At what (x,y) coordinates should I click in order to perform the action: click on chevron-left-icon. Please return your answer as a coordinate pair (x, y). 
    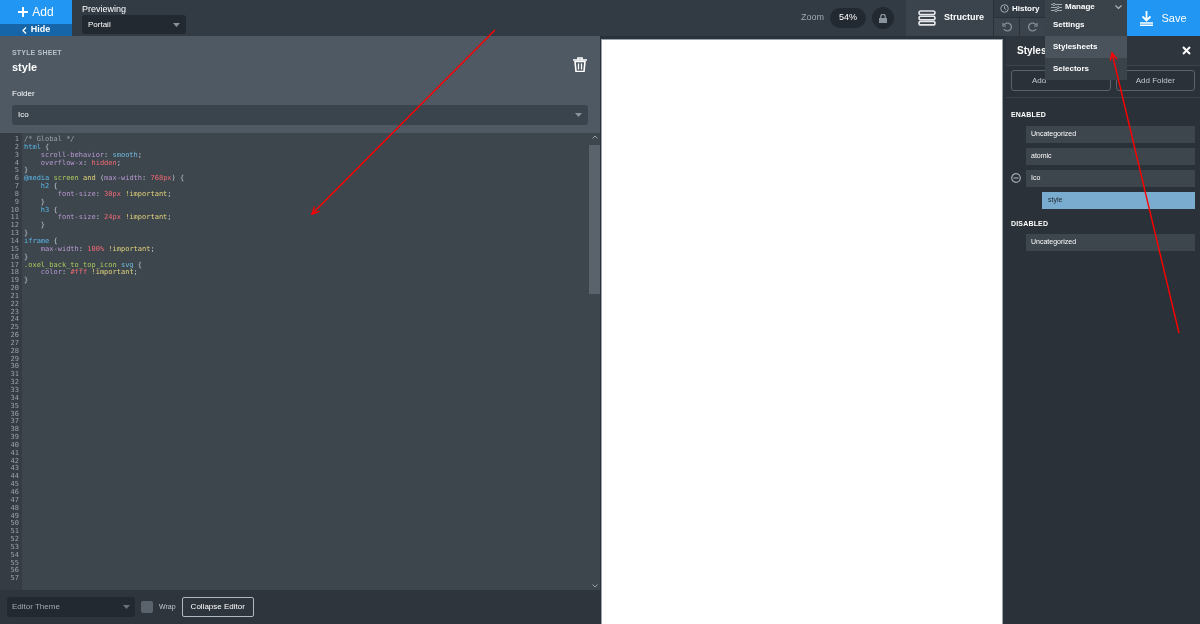
    Looking at the image, I should click on (24, 30).